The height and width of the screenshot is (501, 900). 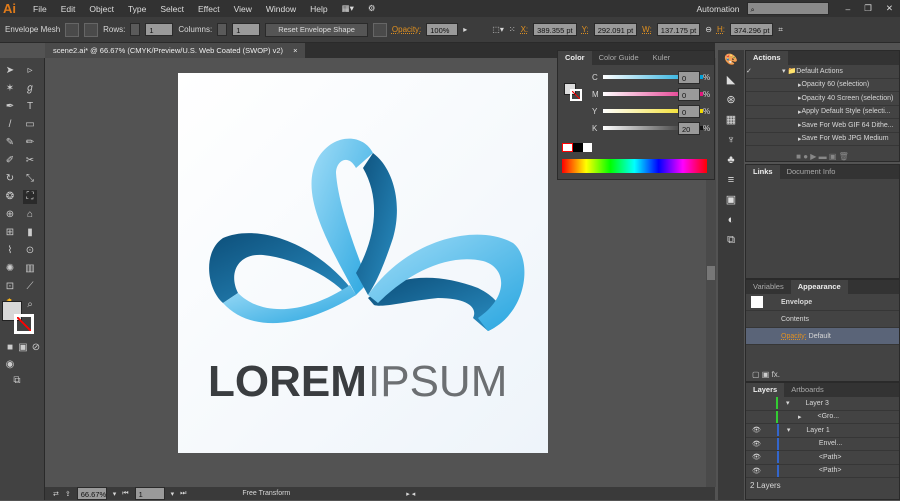 I want to click on black-input: 20, so click(x=689, y=128).